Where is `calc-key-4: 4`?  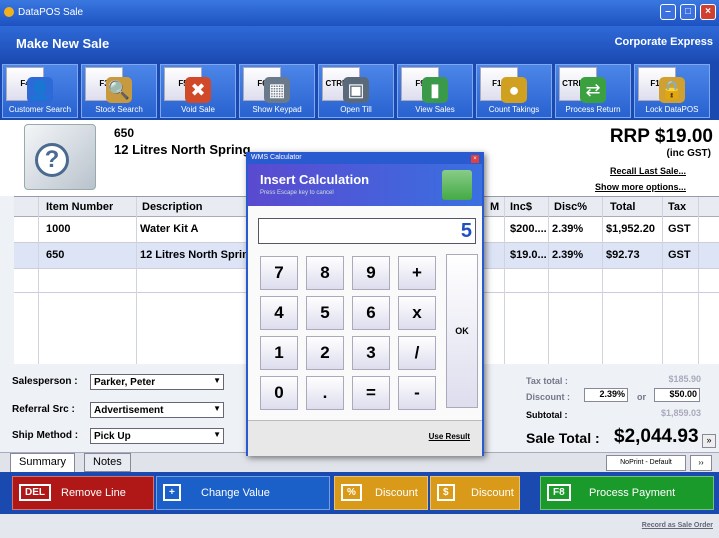
calc-key-4: 4 is located at coordinates (279, 313).